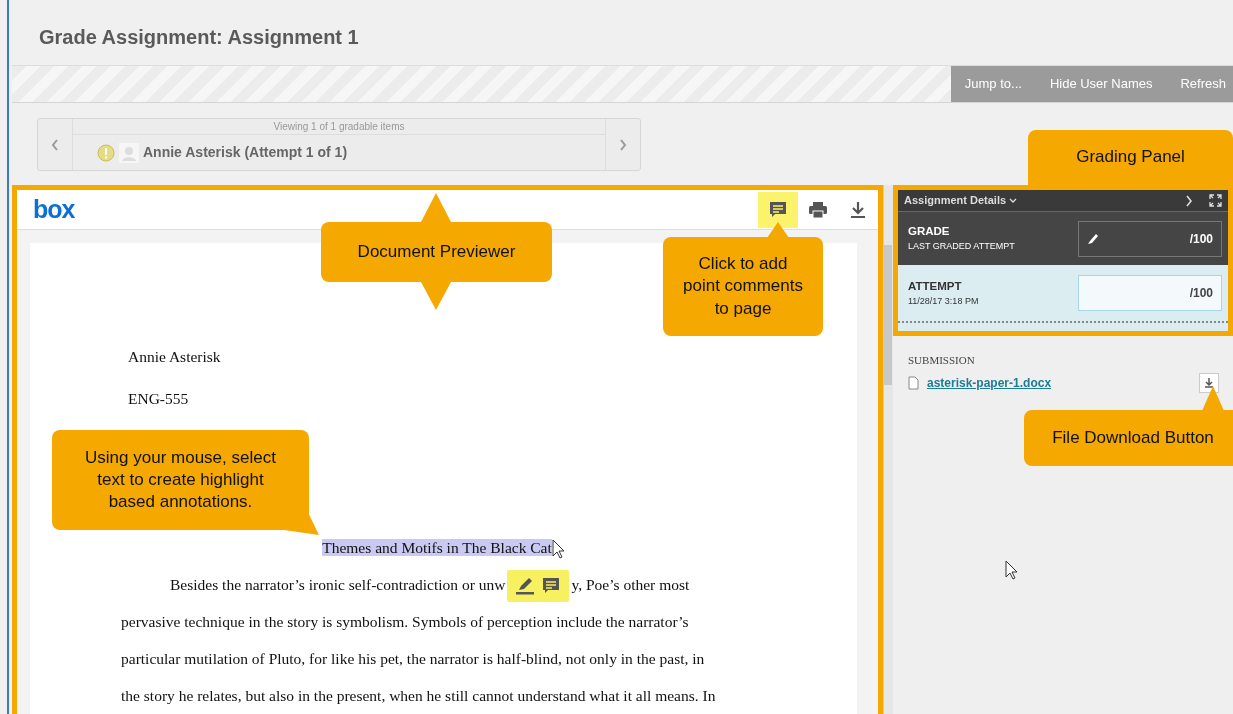 The image size is (1233, 714). I want to click on student-name: Annie Asterisk (Attempt 1 of 1), so click(245, 152).